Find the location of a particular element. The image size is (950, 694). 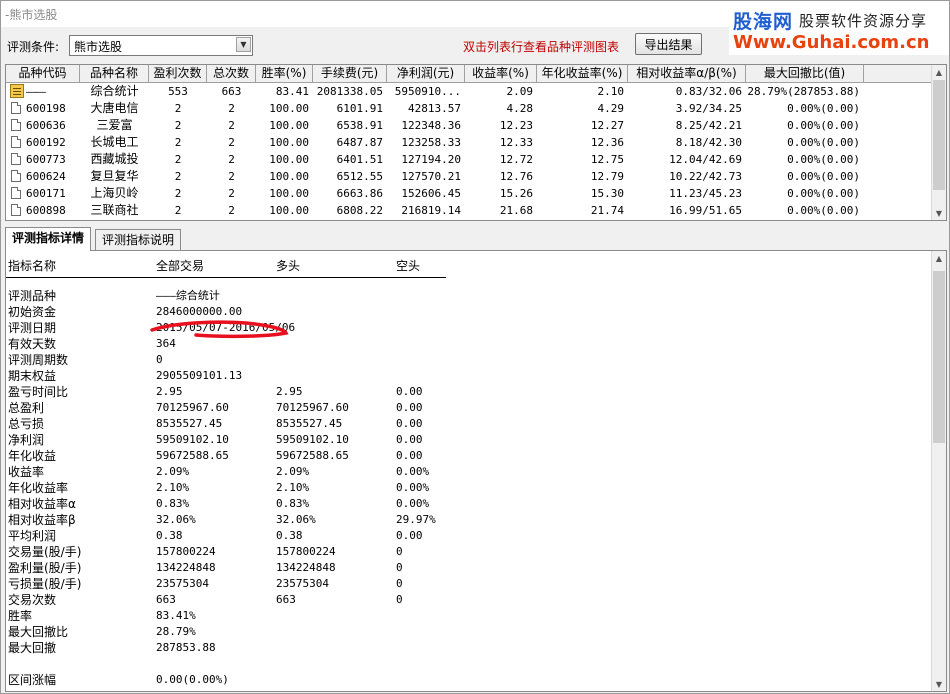

cell-drawdown: 28.79%(287853.88) is located at coordinates (803, 91).